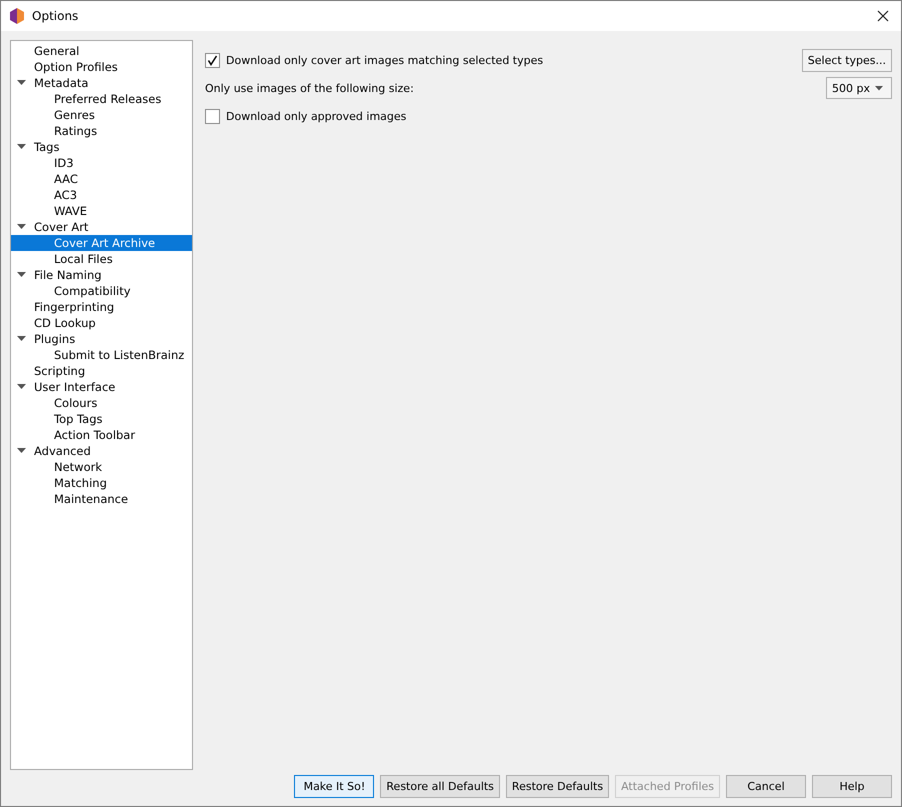 This screenshot has width=902, height=807. Describe the element at coordinates (101, 403) in the screenshot. I see `tree-item: Colours` at that location.